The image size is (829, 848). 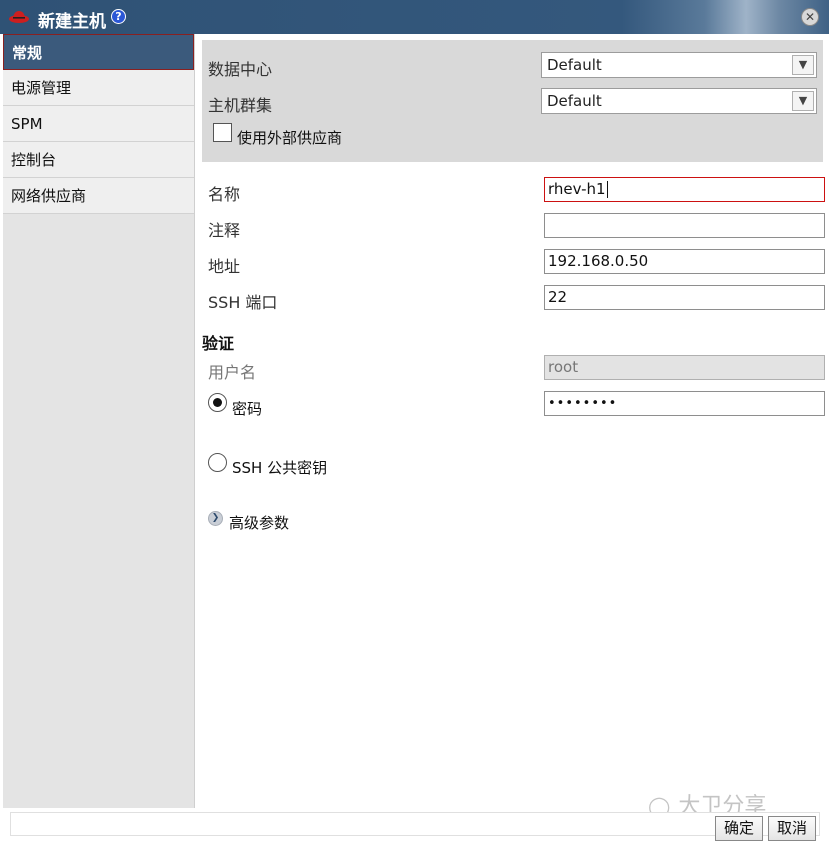 I want to click on comment-label: 注释, so click(x=224, y=230).